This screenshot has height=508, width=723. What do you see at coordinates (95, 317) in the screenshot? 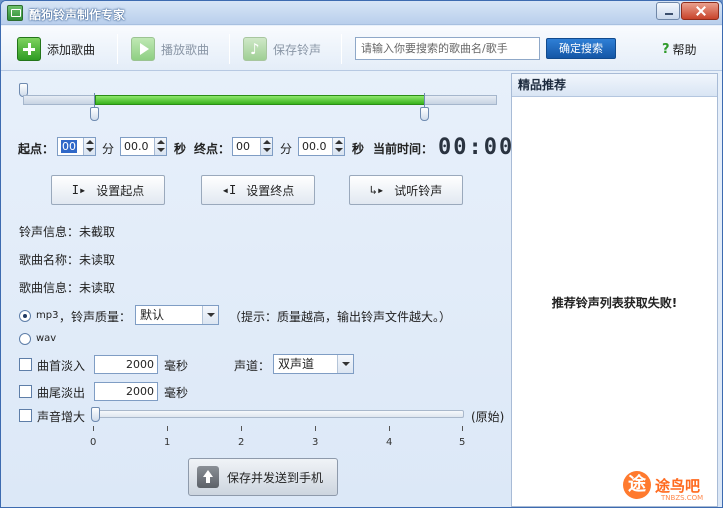
I see `quality-label: ，铃声质量：` at bounding box center [95, 317].